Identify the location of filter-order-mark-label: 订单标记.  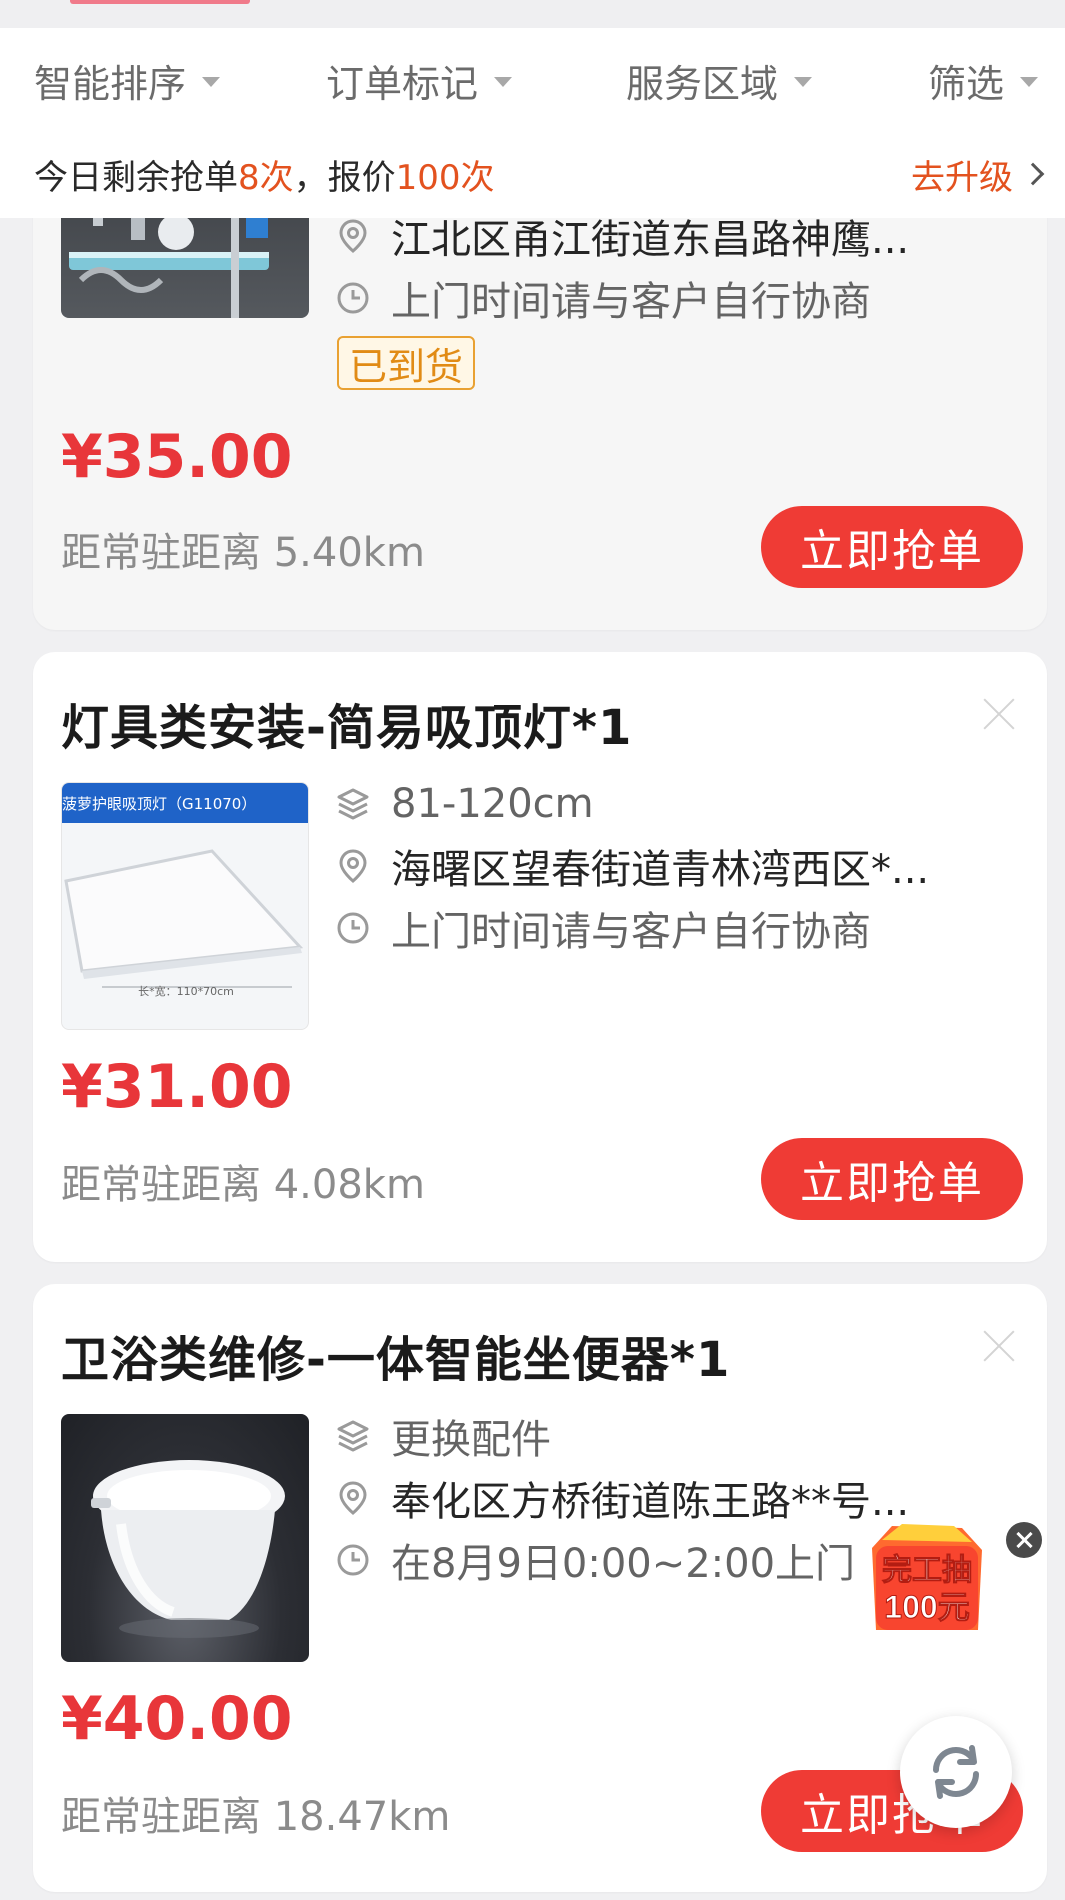
(402, 83).